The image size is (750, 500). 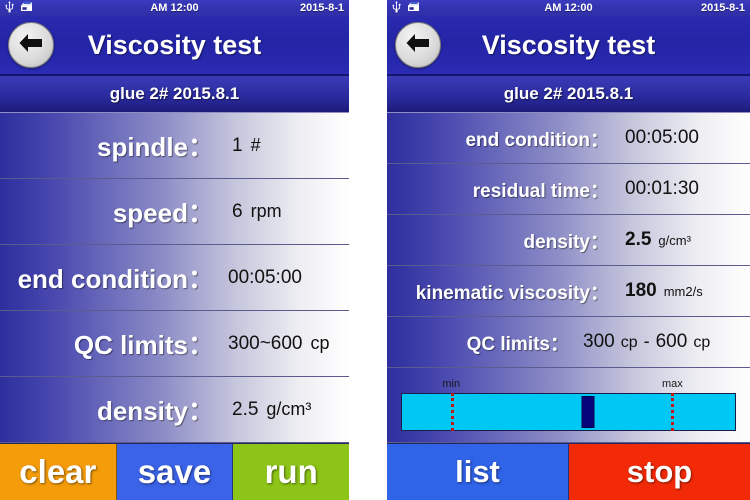 What do you see at coordinates (155, 147) in the screenshot?
I see `row-label: spindle：` at bounding box center [155, 147].